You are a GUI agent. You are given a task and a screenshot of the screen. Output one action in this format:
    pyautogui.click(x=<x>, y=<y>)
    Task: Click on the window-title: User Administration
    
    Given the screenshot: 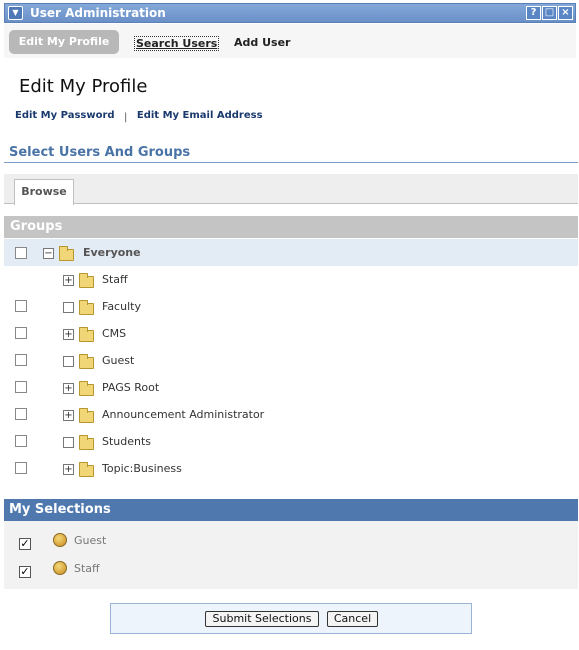 What is the action you would take?
    pyautogui.click(x=98, y=13)
    